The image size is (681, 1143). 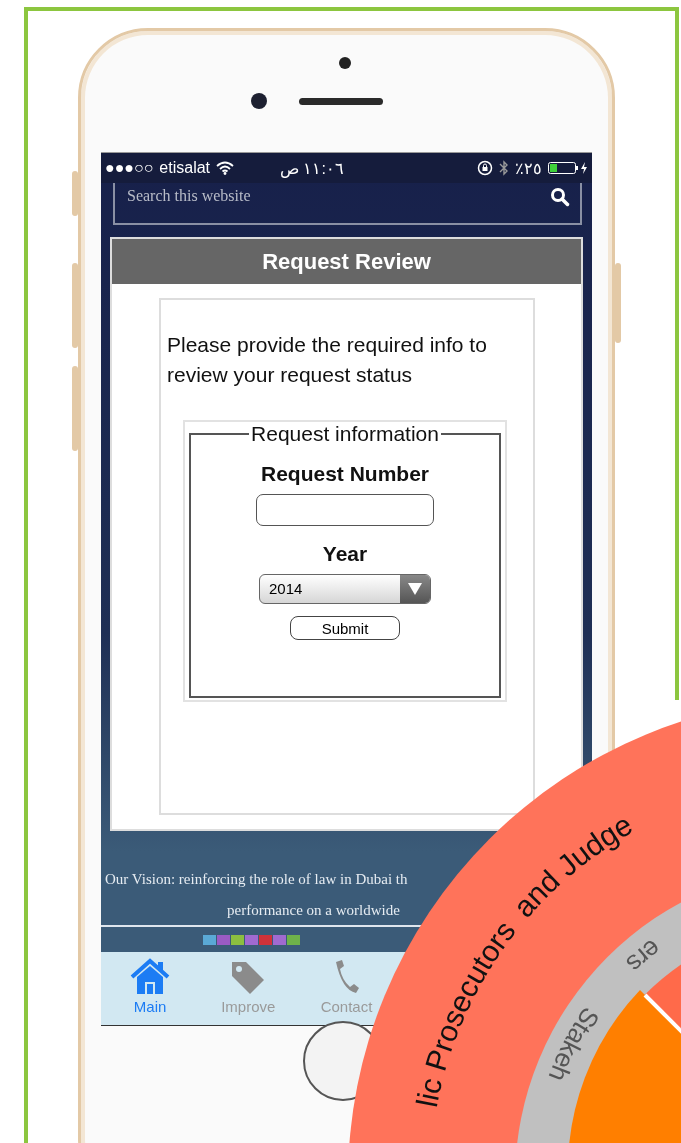 I want to click on vision-text: performance on a worldwide, so click(x=313, y=910).